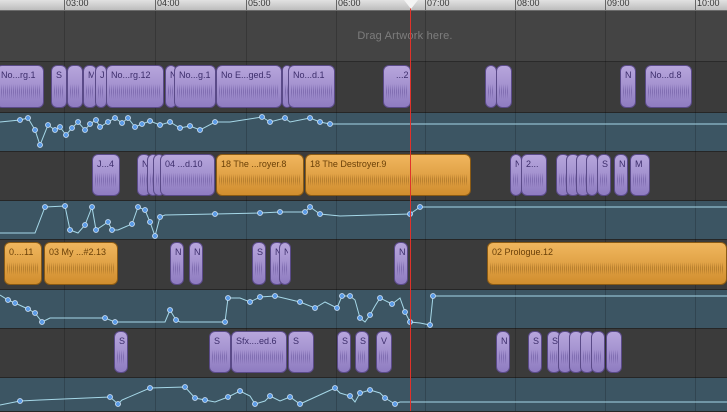 This screenshot has width=727, height=412. Describe the element at coordinates (410, 205) in the screenshot. I see `playhead-line` at that location.